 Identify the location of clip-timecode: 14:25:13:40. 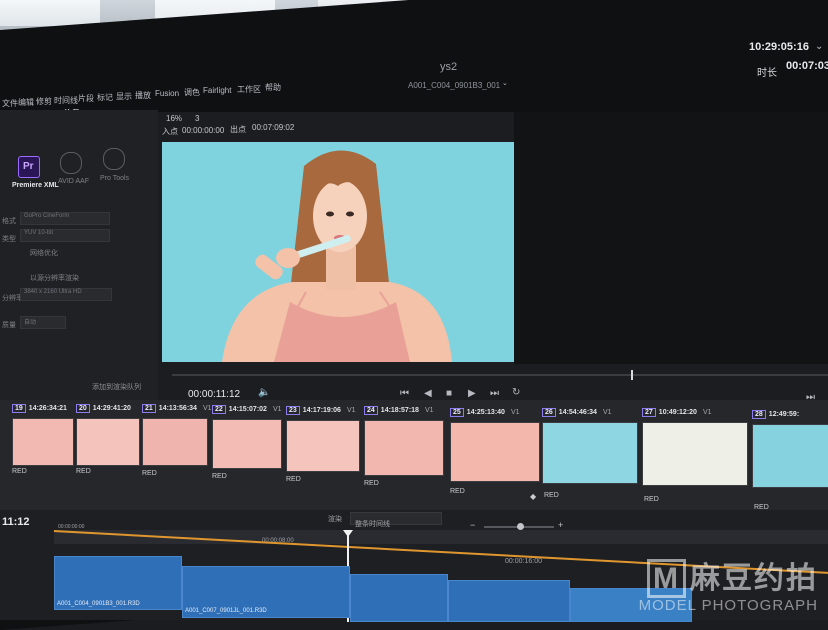
(485, 412).